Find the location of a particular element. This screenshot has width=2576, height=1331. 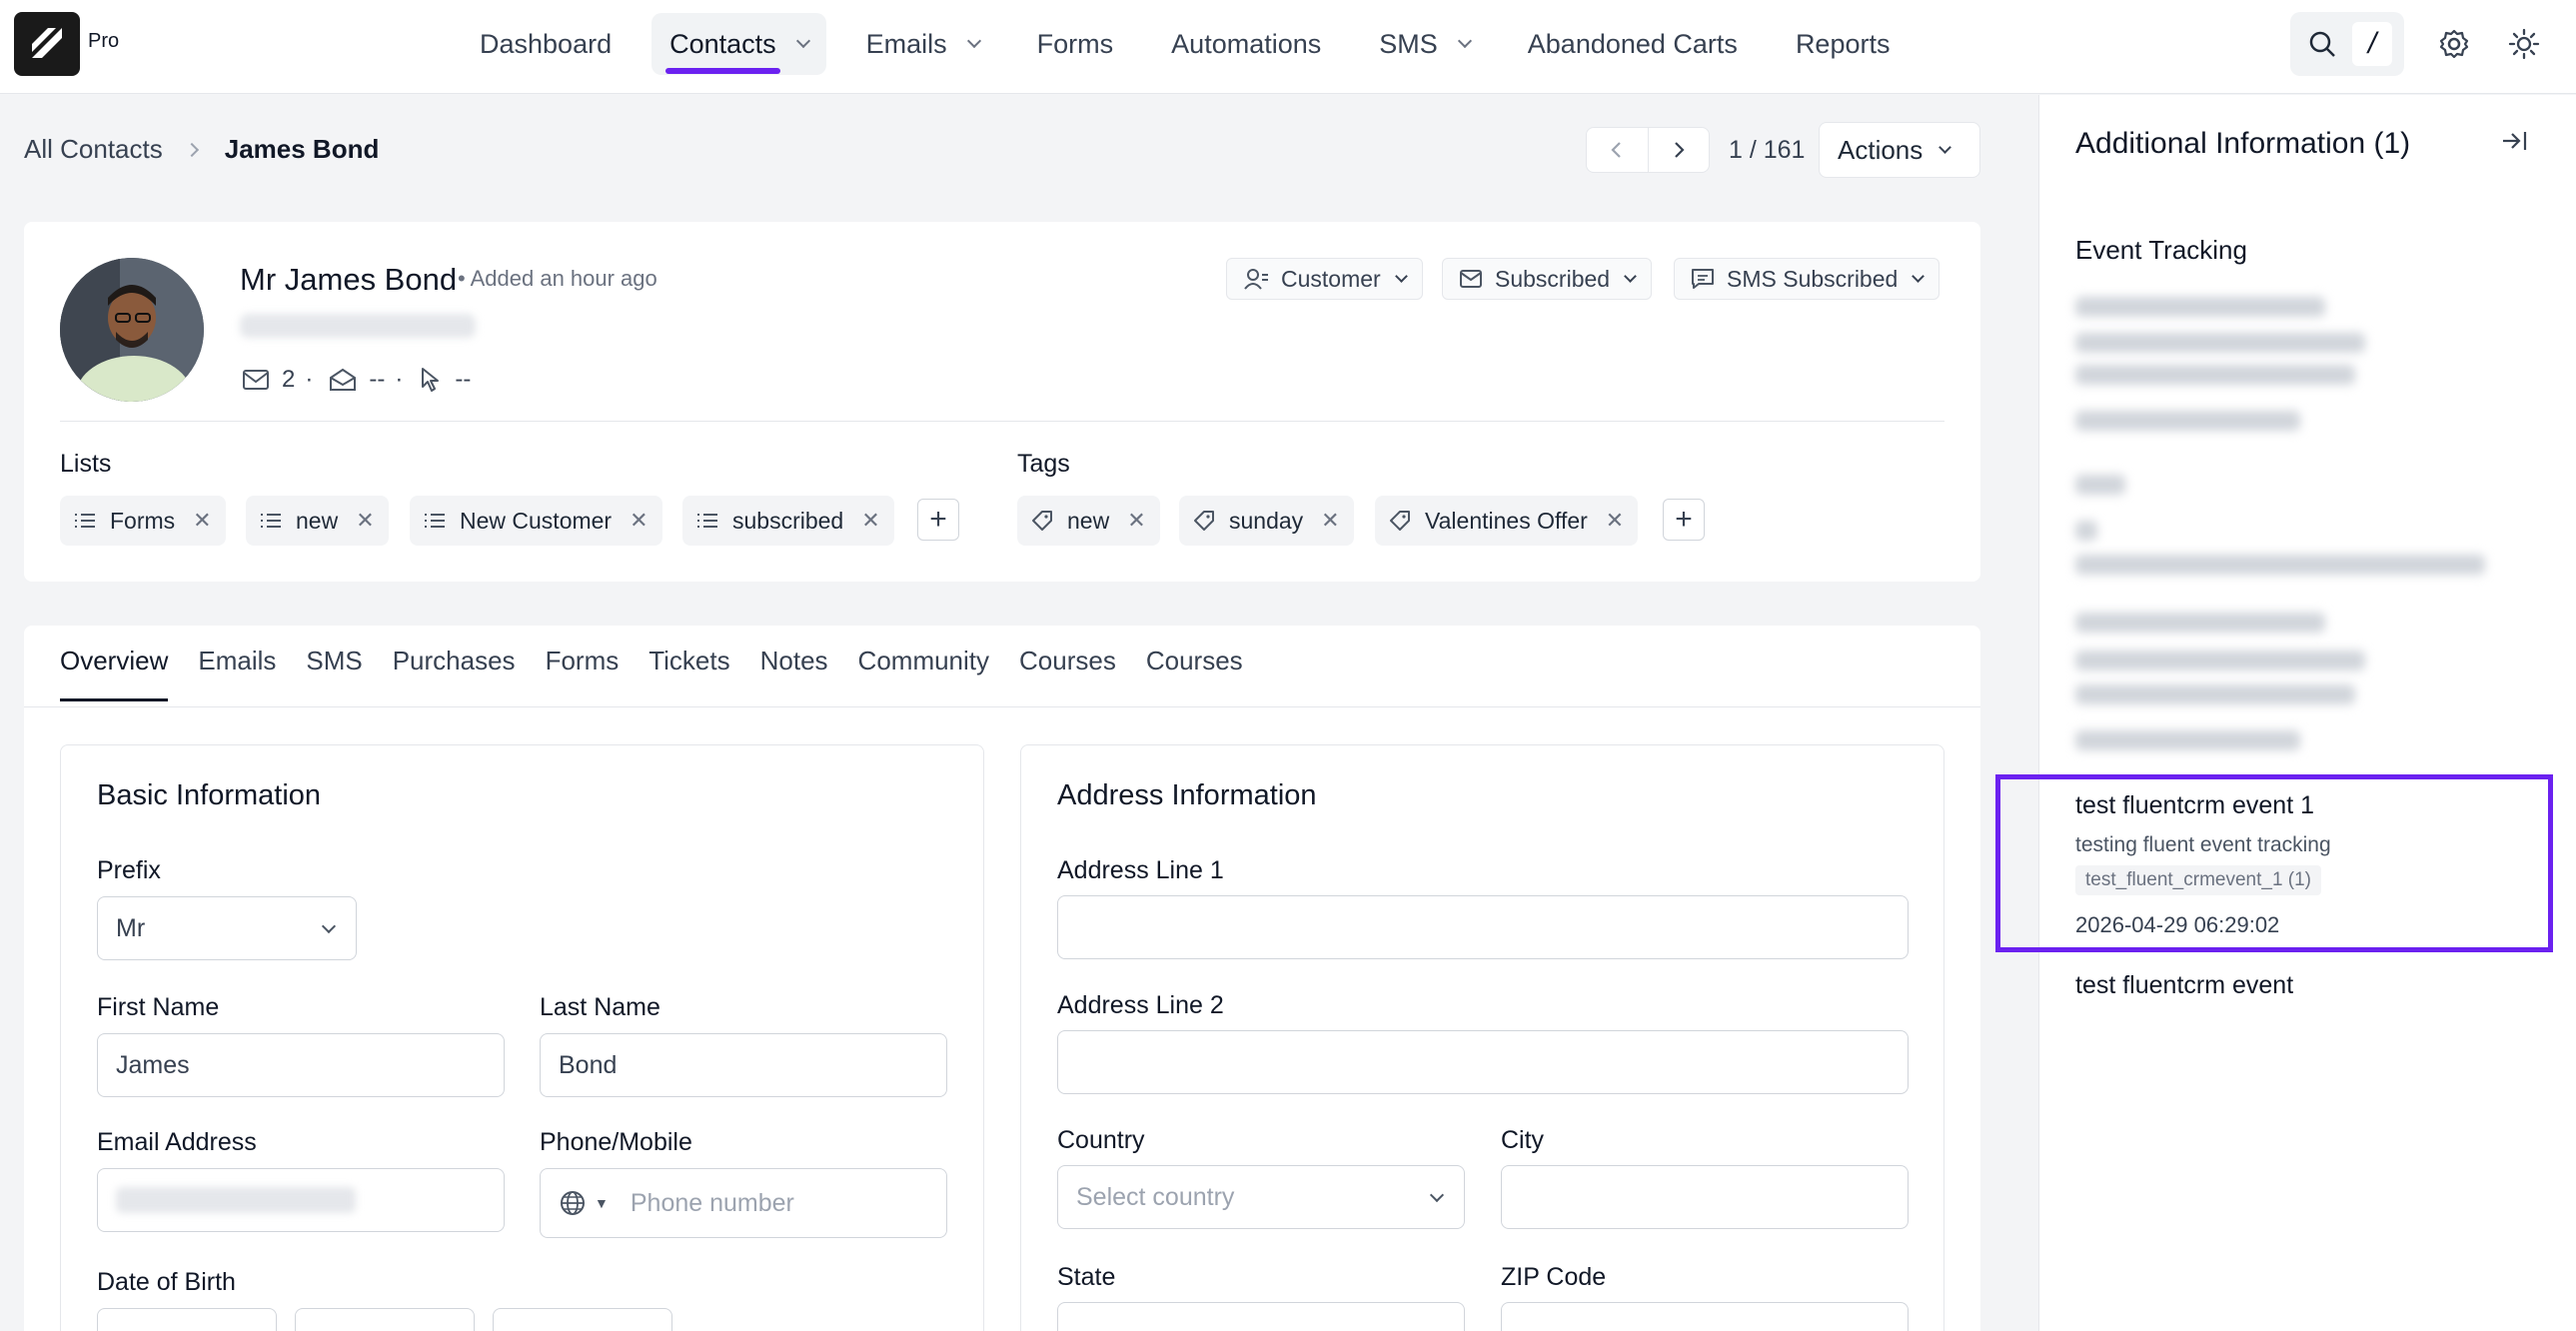

nav-emails: Emails is located at coordinates (922, 44).